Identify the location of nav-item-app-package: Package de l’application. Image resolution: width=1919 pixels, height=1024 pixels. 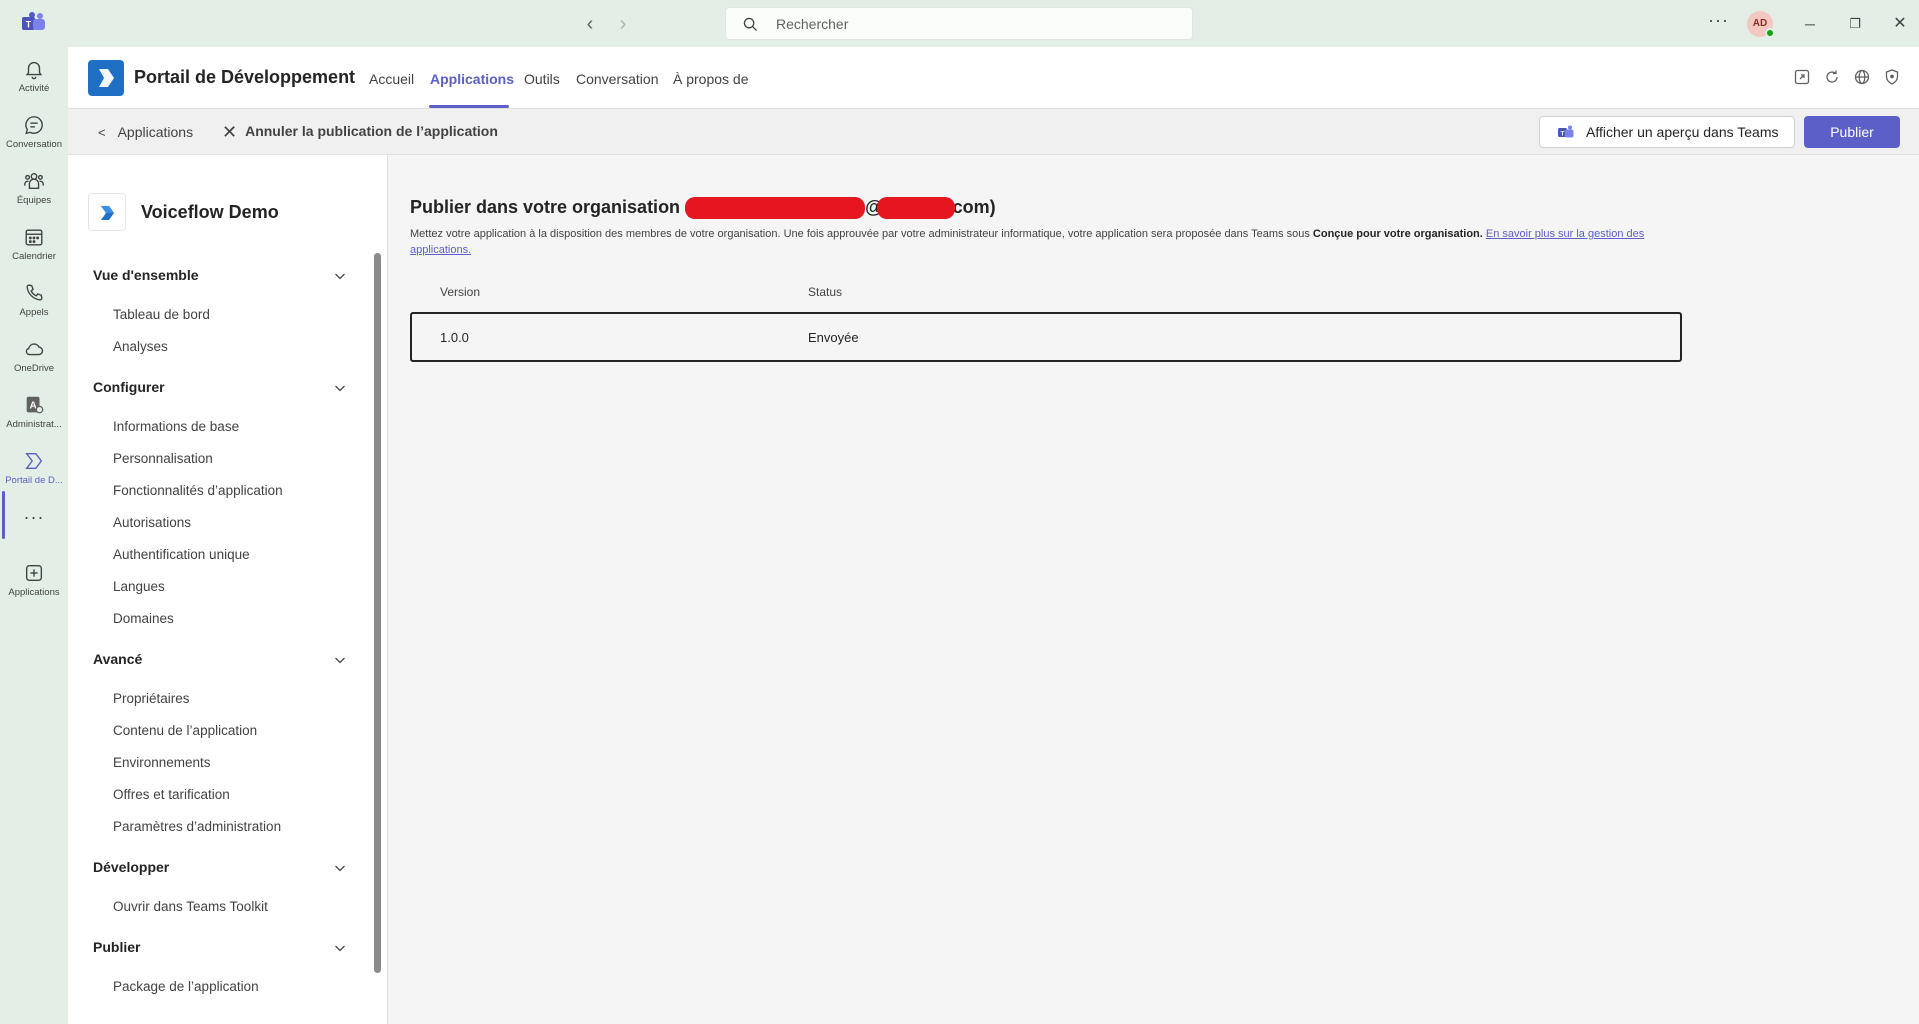
(186, 986).